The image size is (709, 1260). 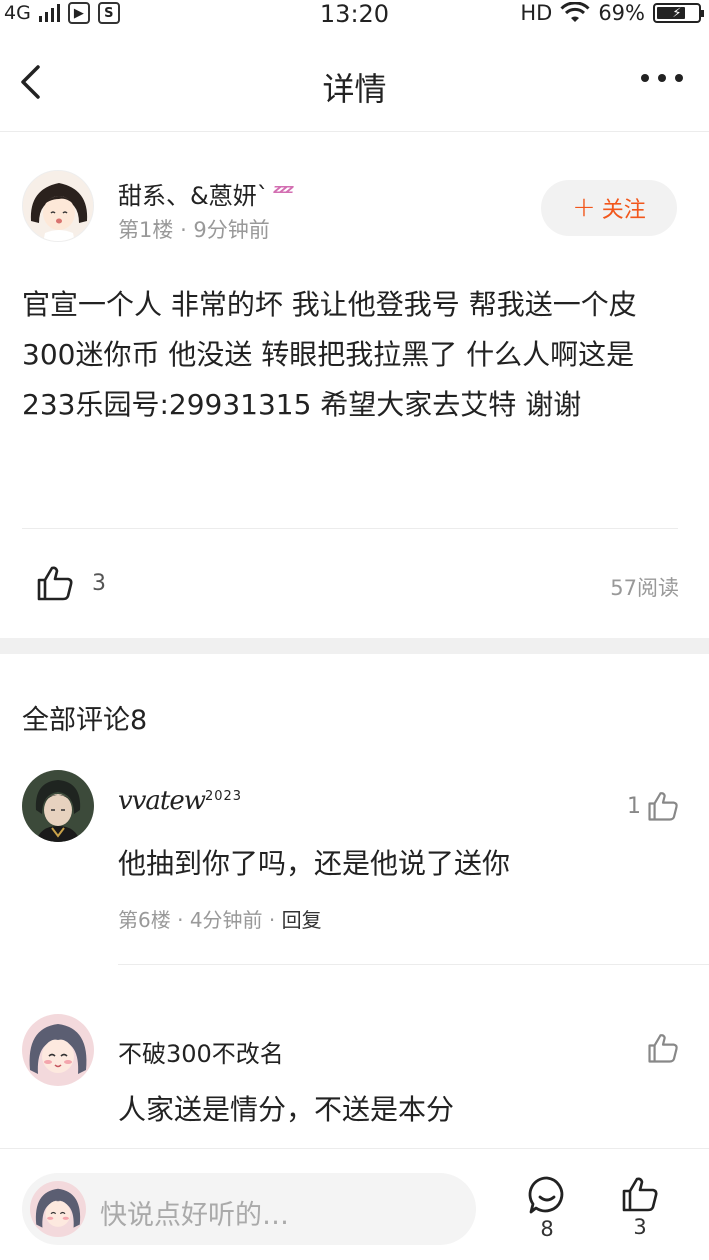 What do you see at coordinates (58, 1209) in the screenshot?
I see `my-avatar` at bounding box center [58, 1209].